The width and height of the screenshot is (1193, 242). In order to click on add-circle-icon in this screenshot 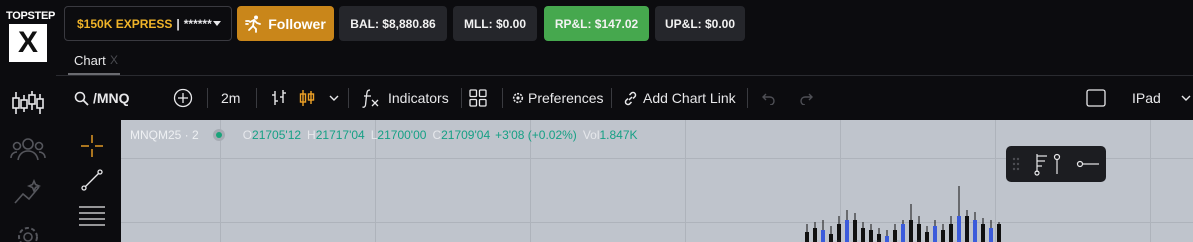, I will do `click(183, 98)`.